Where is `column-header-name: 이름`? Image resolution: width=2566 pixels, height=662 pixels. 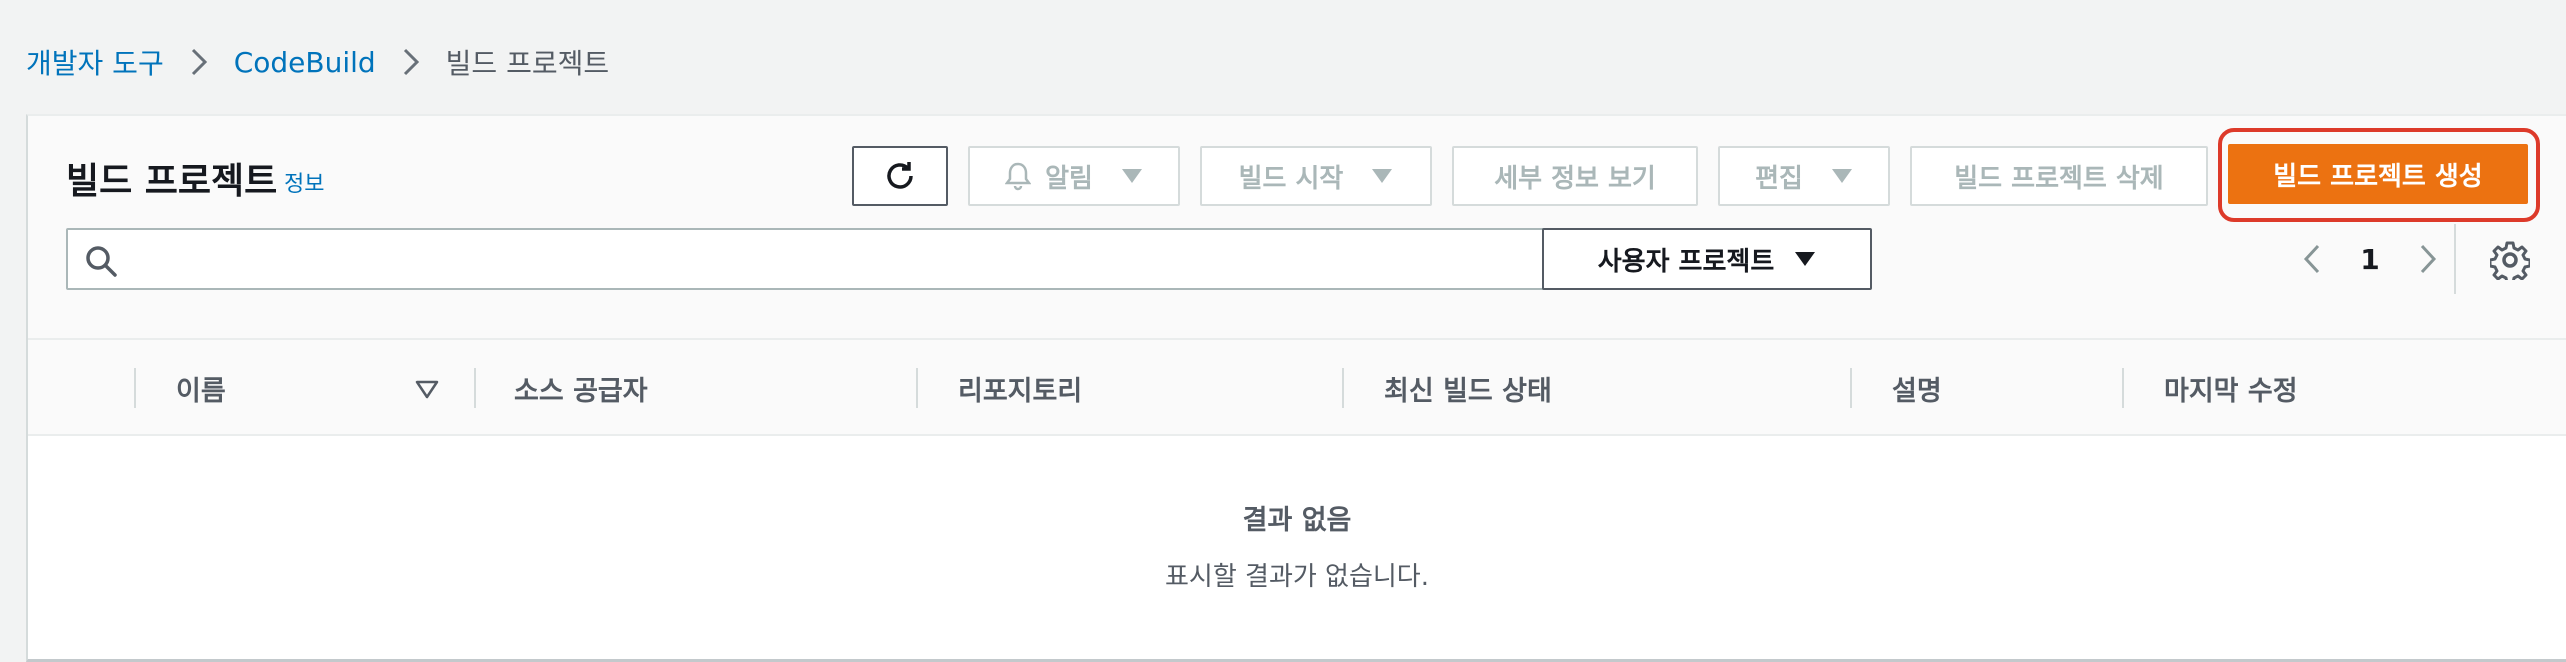 column-header-name: 이름 is located at coordinates (201, 388).